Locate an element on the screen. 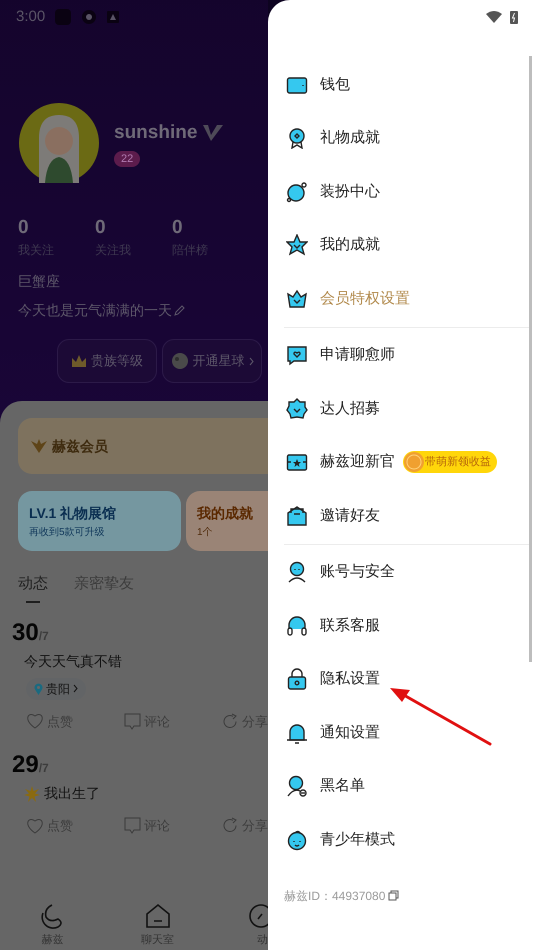 This screenshot has width=534, height=950. menu-item: 装扮中心 is located at coordinates (401, 191).